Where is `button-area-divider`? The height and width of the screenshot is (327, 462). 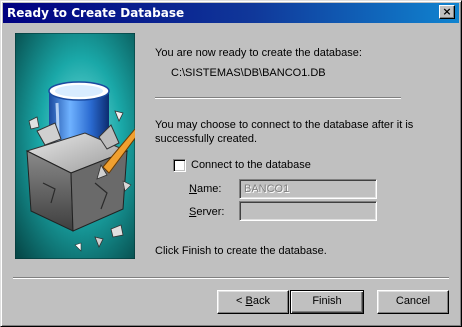 button-area-divider is located at coordinates (231, 278).